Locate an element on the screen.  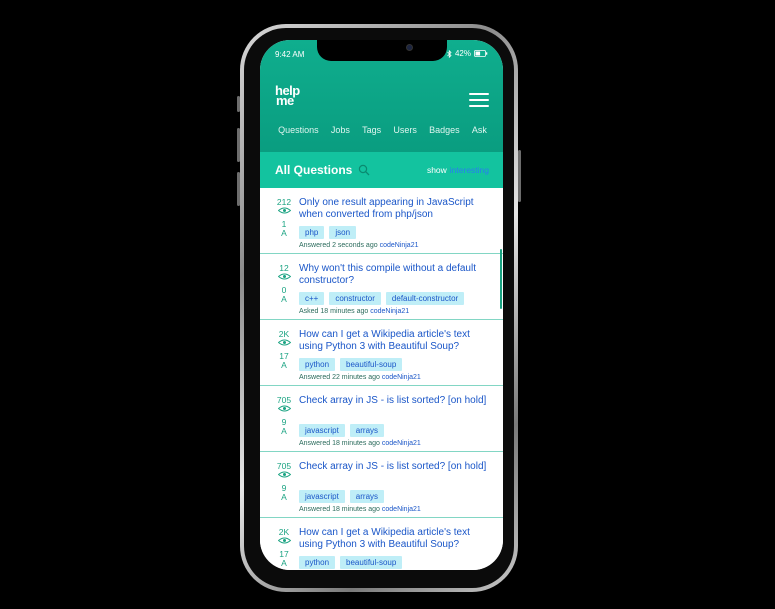
question-stats: 12 0 A is located at coordinates (284, 284).